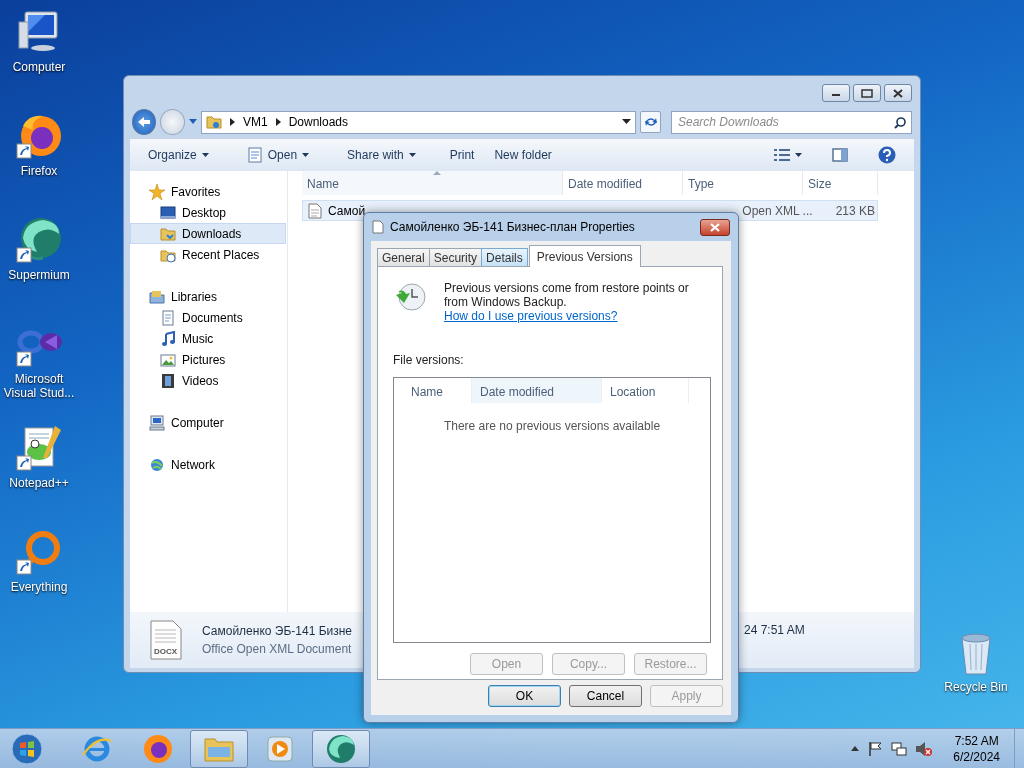 This screenshot has height=768, width=1024. What do you see at coordinates (166, 652) in the screenshot?
I see `file-type-label: DOCX` at bounding box center [166, 652].